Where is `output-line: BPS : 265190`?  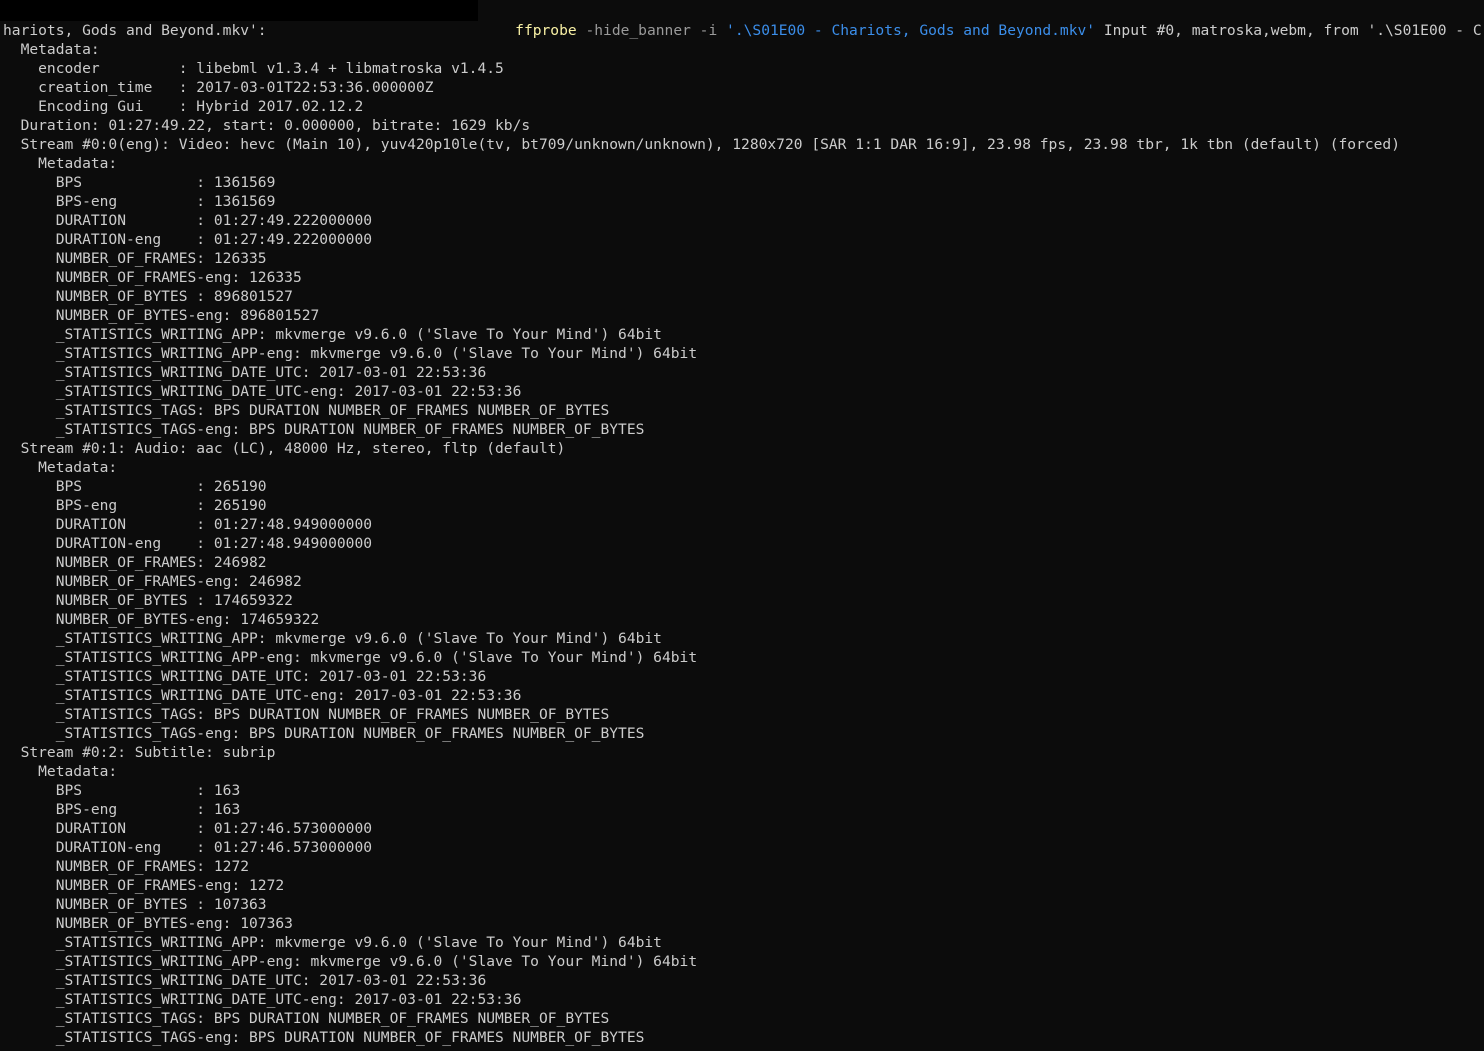
output-line: BPS : 265190 is located at coordinates (135, 486).